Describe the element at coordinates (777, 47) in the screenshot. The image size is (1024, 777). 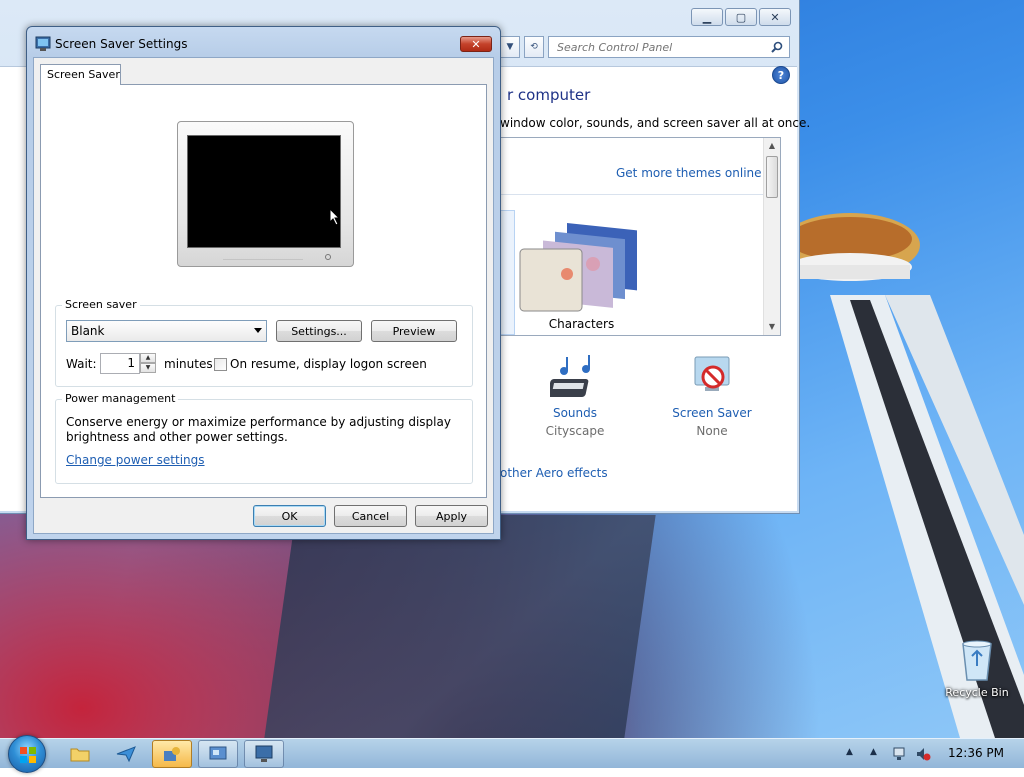
I see `search-icon` at that location.